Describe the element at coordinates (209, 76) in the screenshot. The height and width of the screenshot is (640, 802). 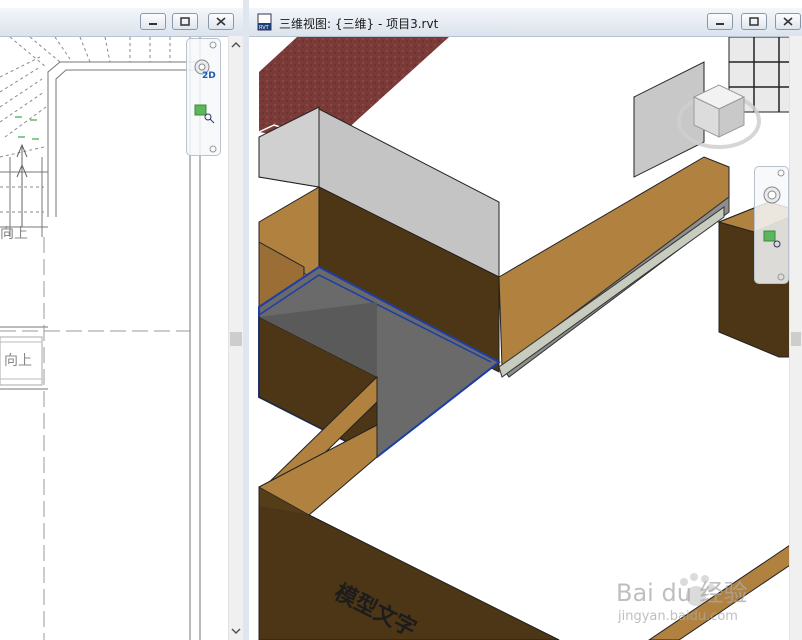
I see `navigation-2d-badge: 2D` at that location.